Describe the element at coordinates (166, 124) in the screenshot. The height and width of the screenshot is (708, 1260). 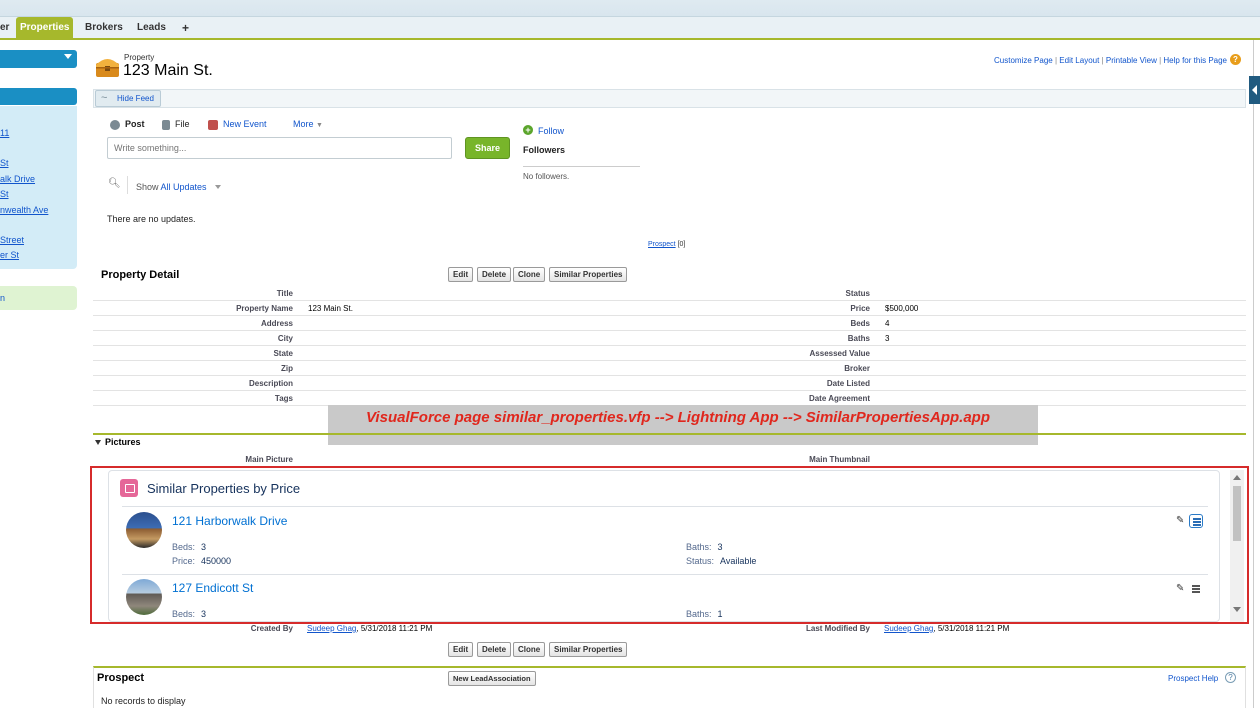
I see `file-icon` at that location.